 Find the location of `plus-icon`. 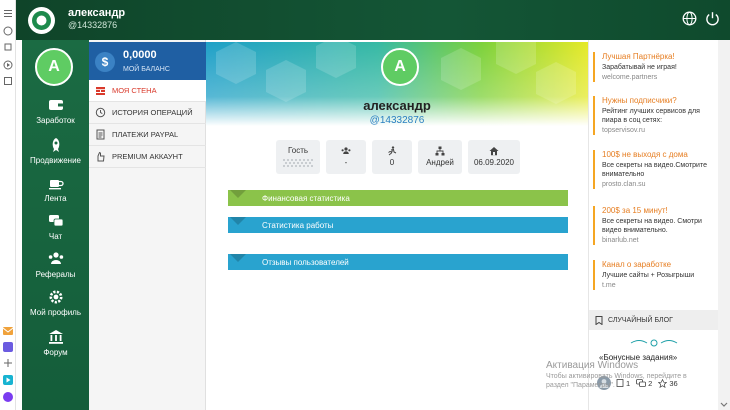

plus-icon is located at coordinates (8, 363).